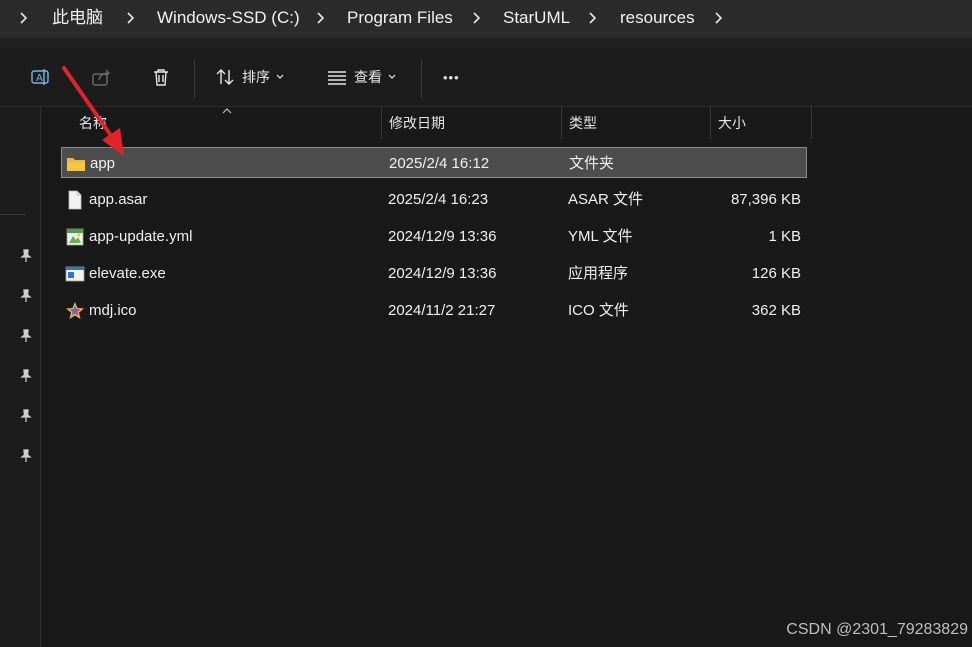 The width and height of the screenshot is (972, 647). I want to click on file-row: elevate.exe 2024/12/9 13:36 应用程序 126 KB, so click(434, 273).